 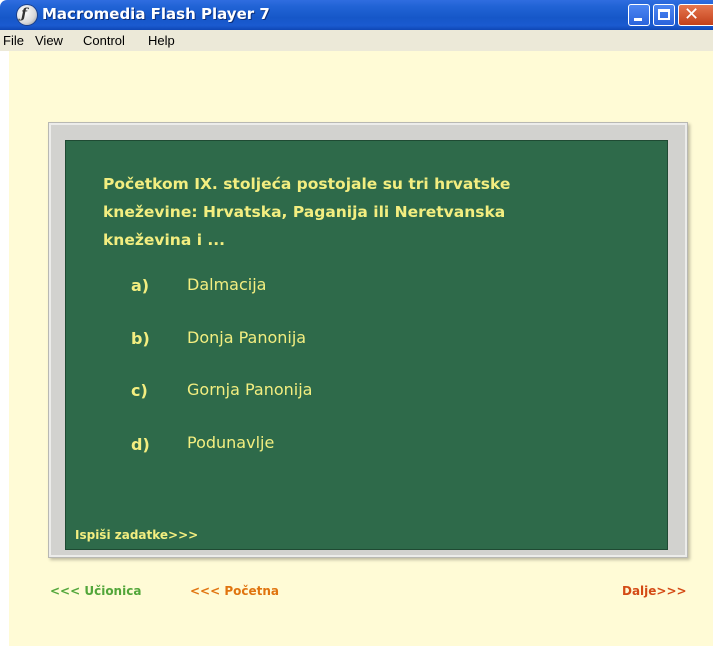 I want to click on menu-file: File, so click(x=13, y=40).